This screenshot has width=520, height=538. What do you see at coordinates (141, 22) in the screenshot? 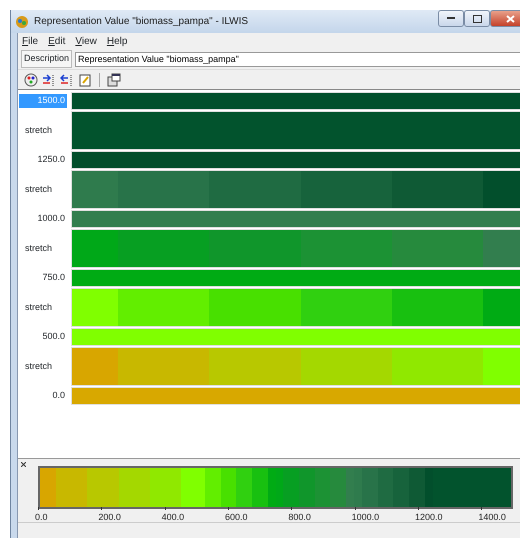
I see `window-title: Representation Value "biomass_pampa" - ILWIS` at bounding box center [141, 22].